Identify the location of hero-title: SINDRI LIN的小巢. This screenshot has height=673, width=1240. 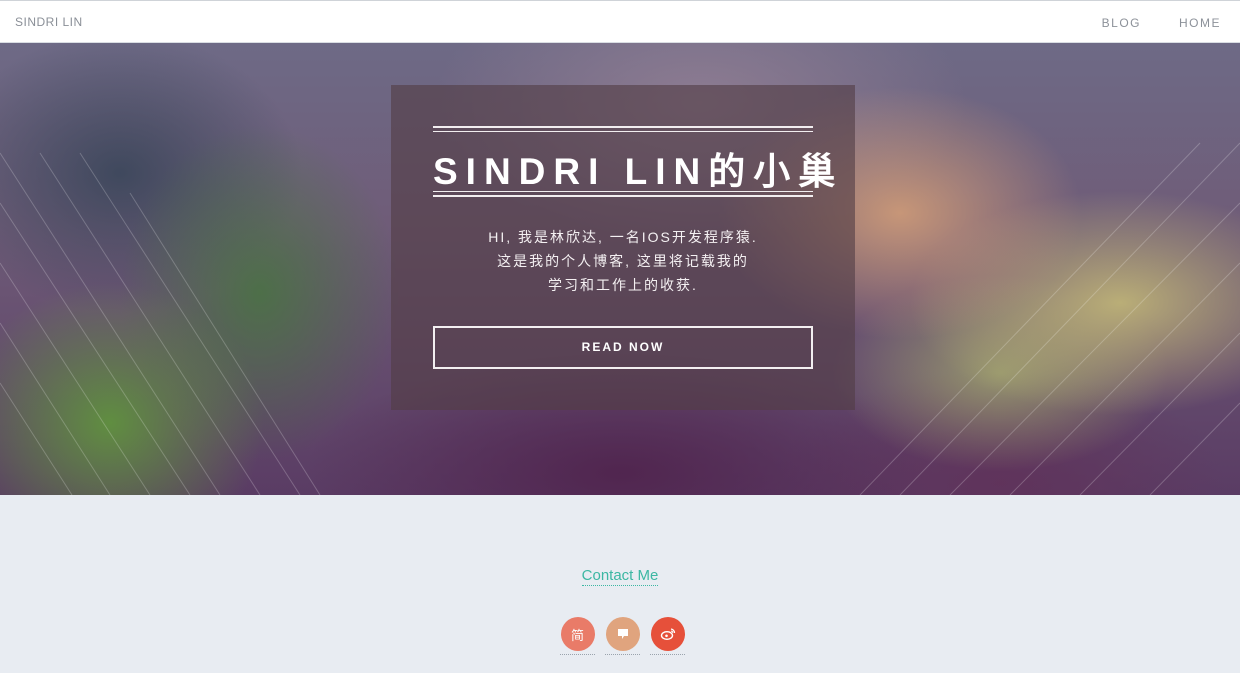
(638, 171).